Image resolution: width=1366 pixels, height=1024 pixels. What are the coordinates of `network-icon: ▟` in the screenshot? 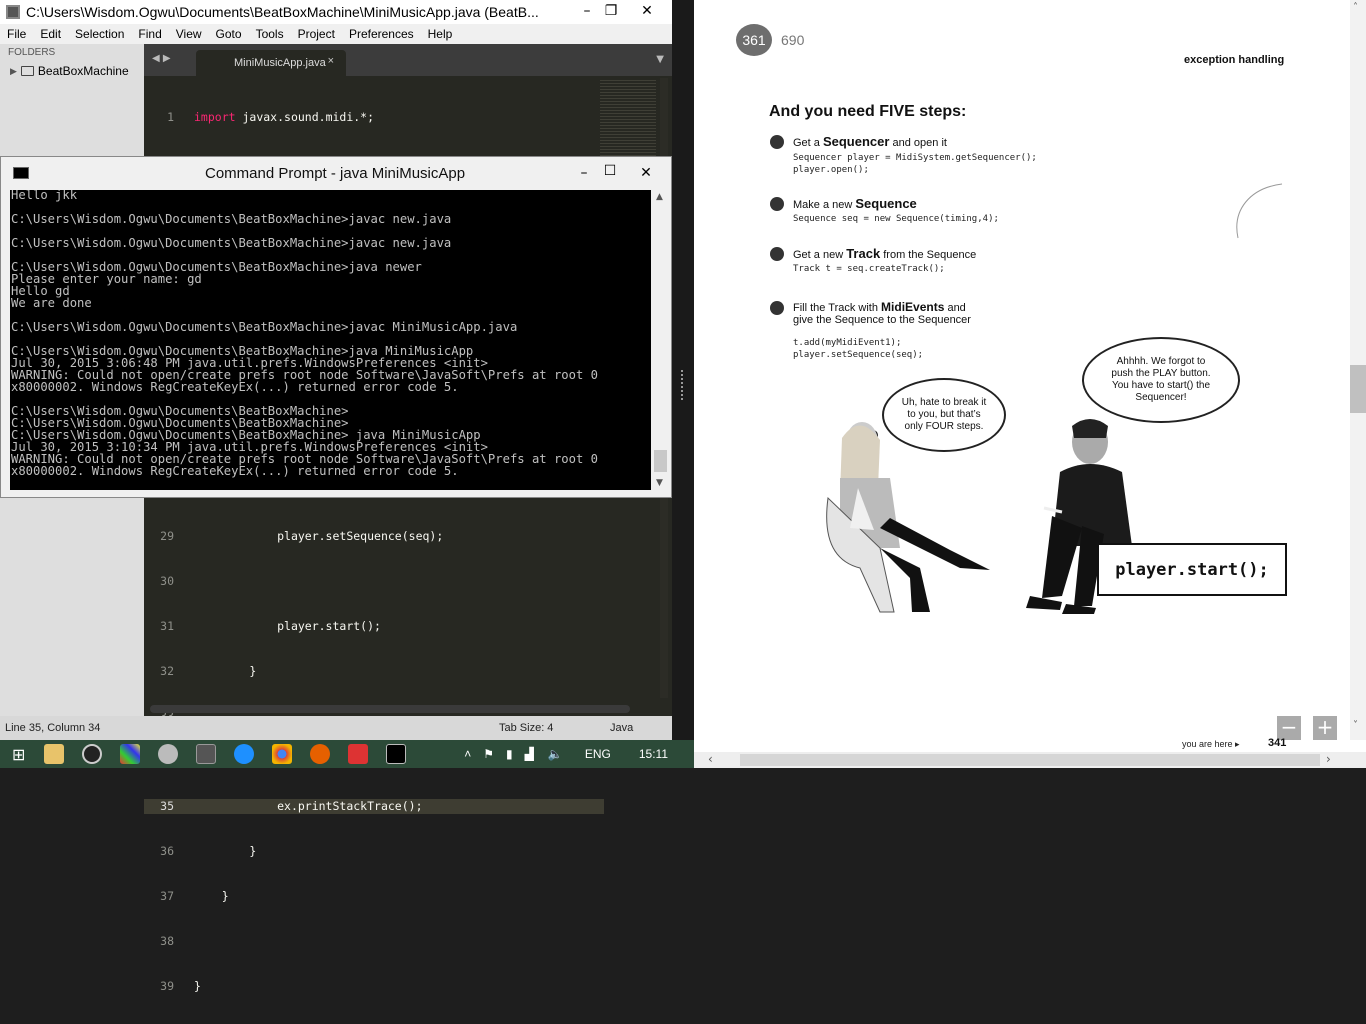 It's located at (529, 754).